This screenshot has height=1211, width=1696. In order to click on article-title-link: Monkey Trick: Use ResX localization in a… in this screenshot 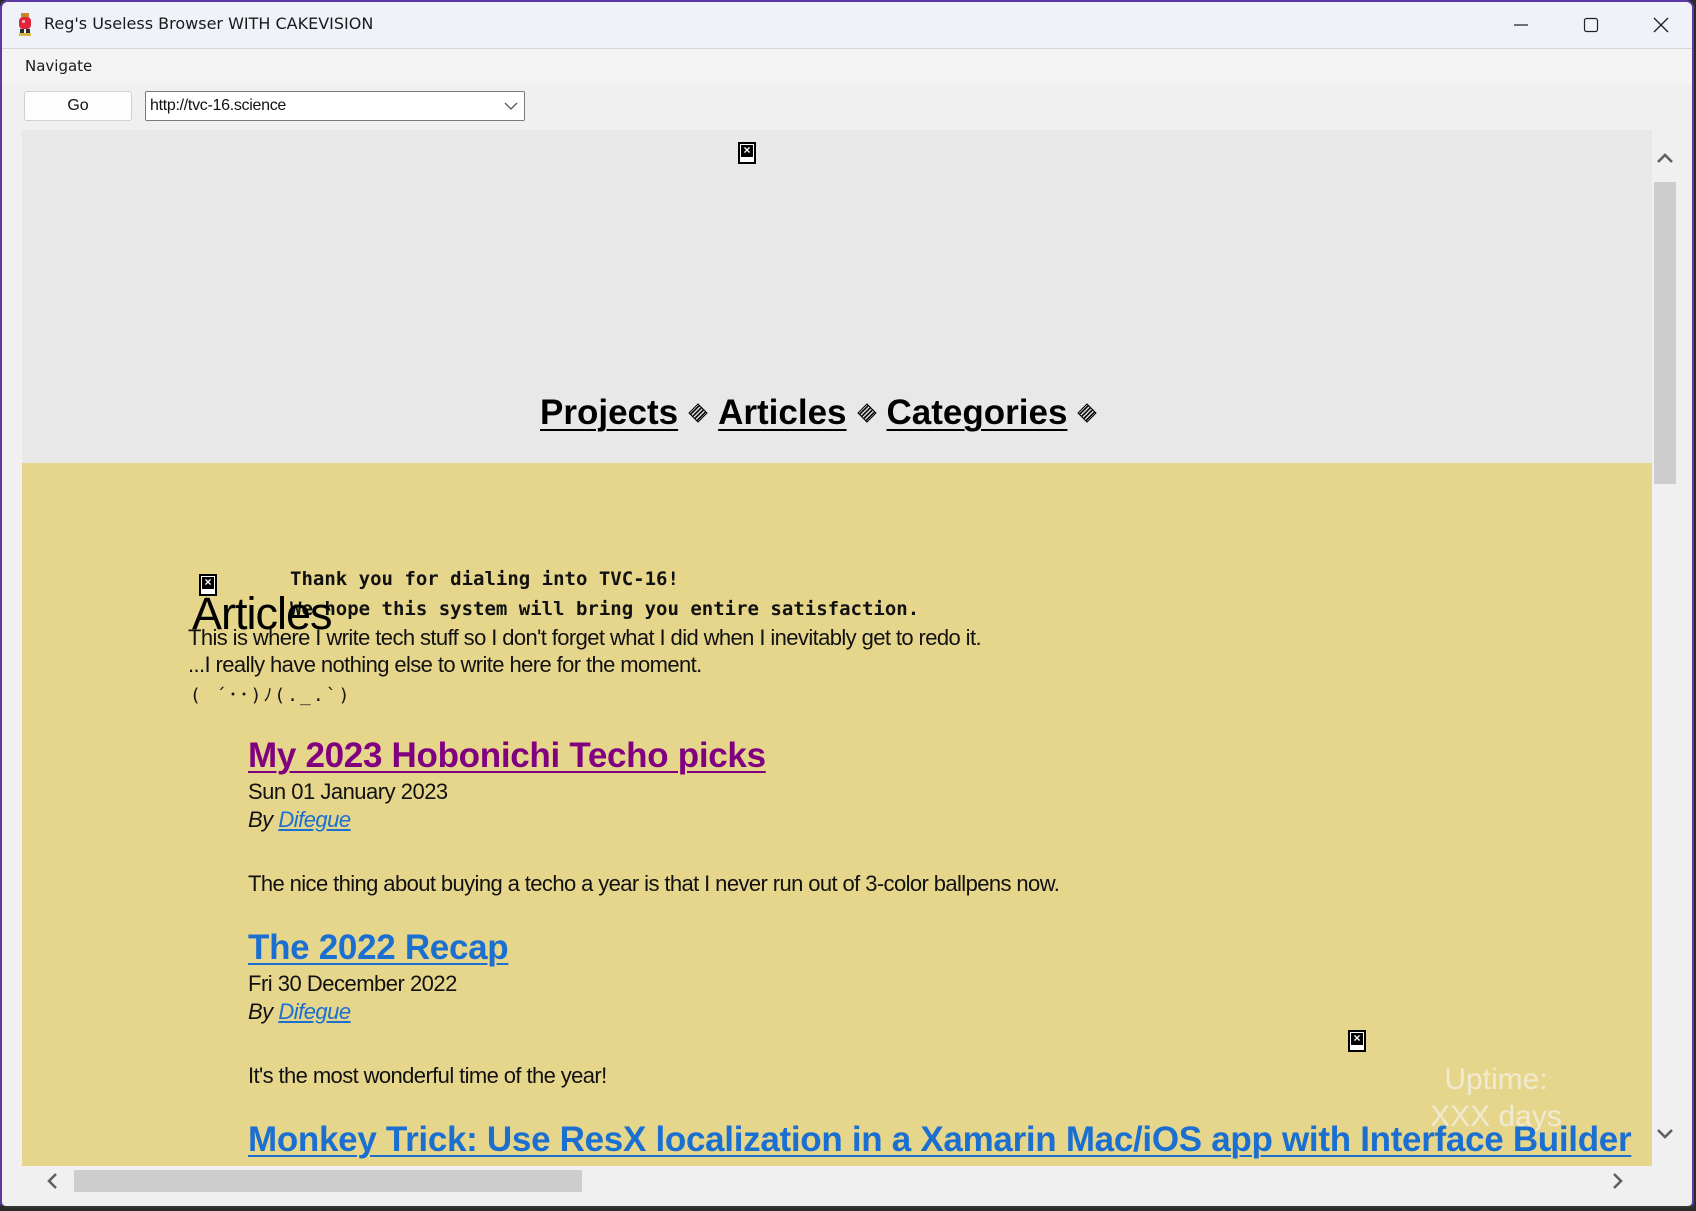, I will do `click(940, 1140)`.